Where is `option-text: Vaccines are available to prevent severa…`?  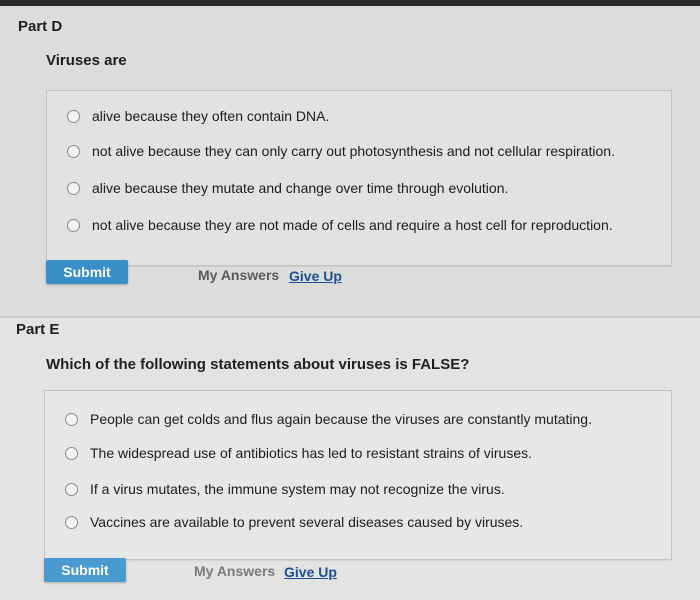
option-text: Vaccines are available to prevent severa… is located at coordinates (307, 522).